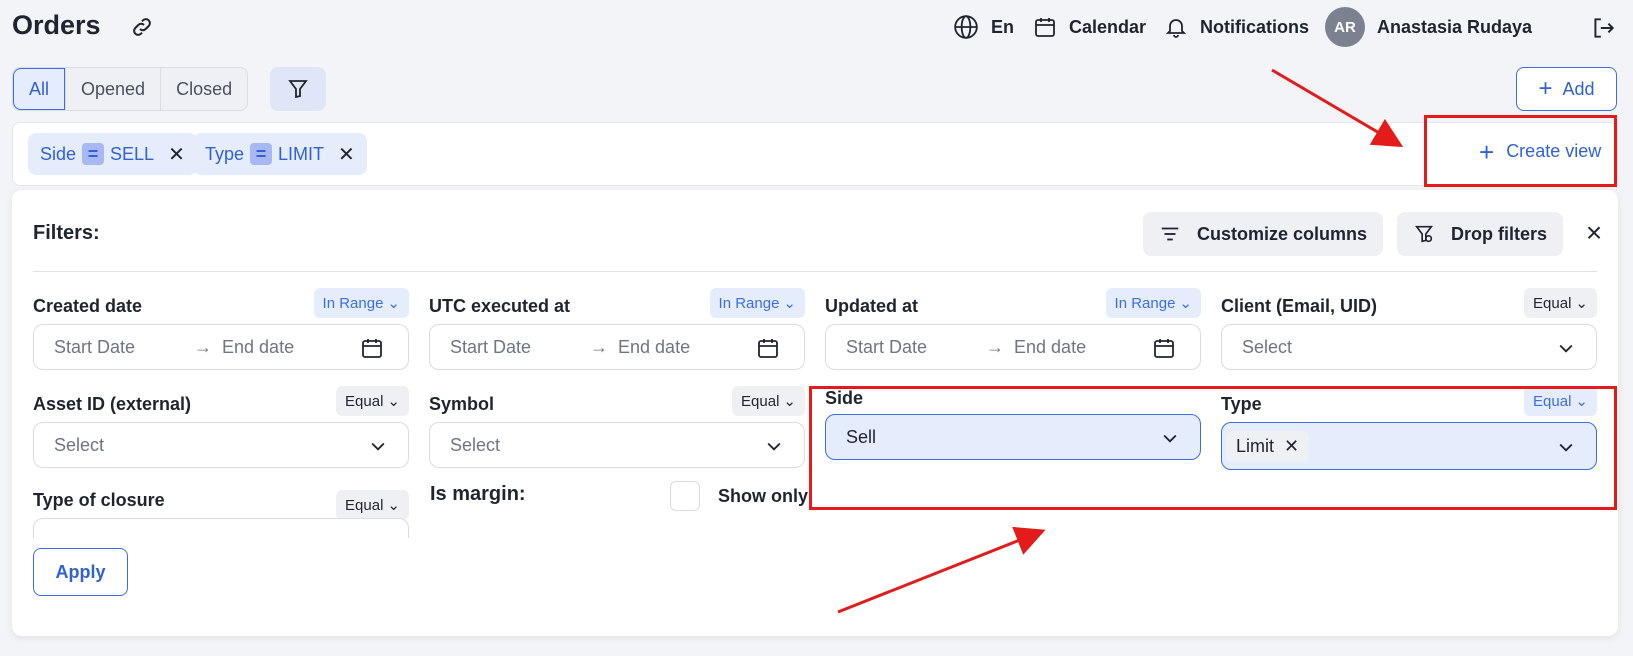 Image resolution: width=1633 pixels, height=656 pixels. Describe the element at coordinates (500, 306) in the screenshot. I see `field-label: UTC executed at` at that location.